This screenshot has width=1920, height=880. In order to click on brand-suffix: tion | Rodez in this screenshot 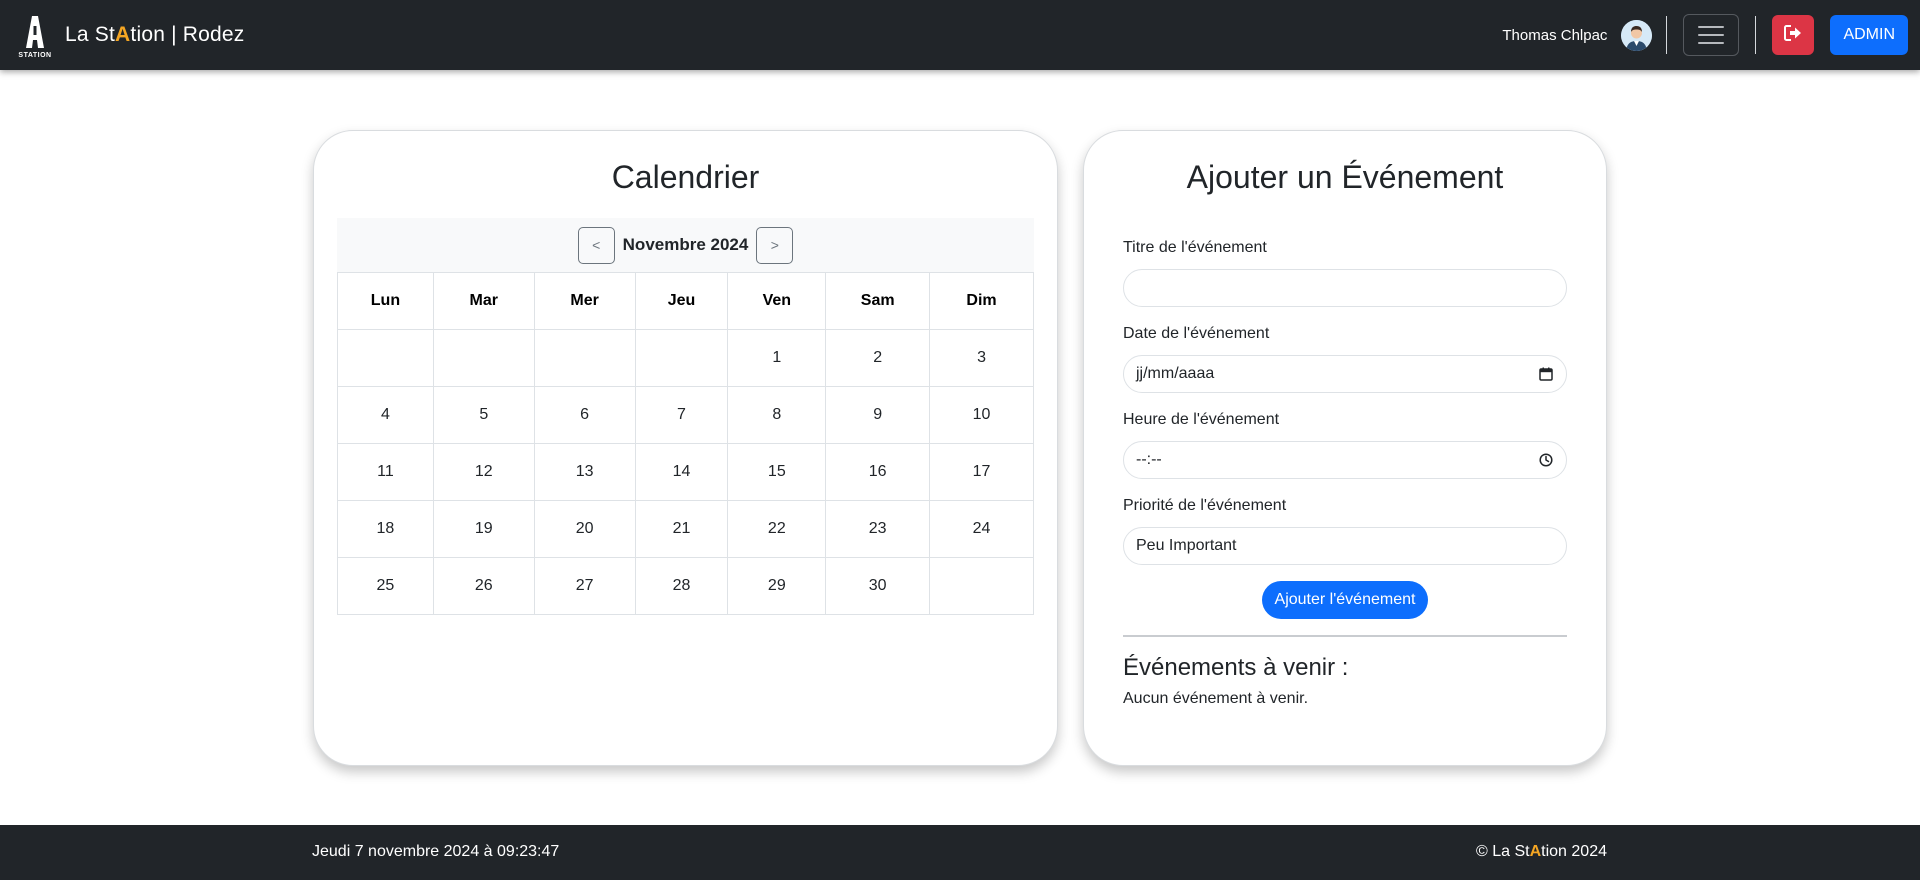, I will do `click(187, 34)`.